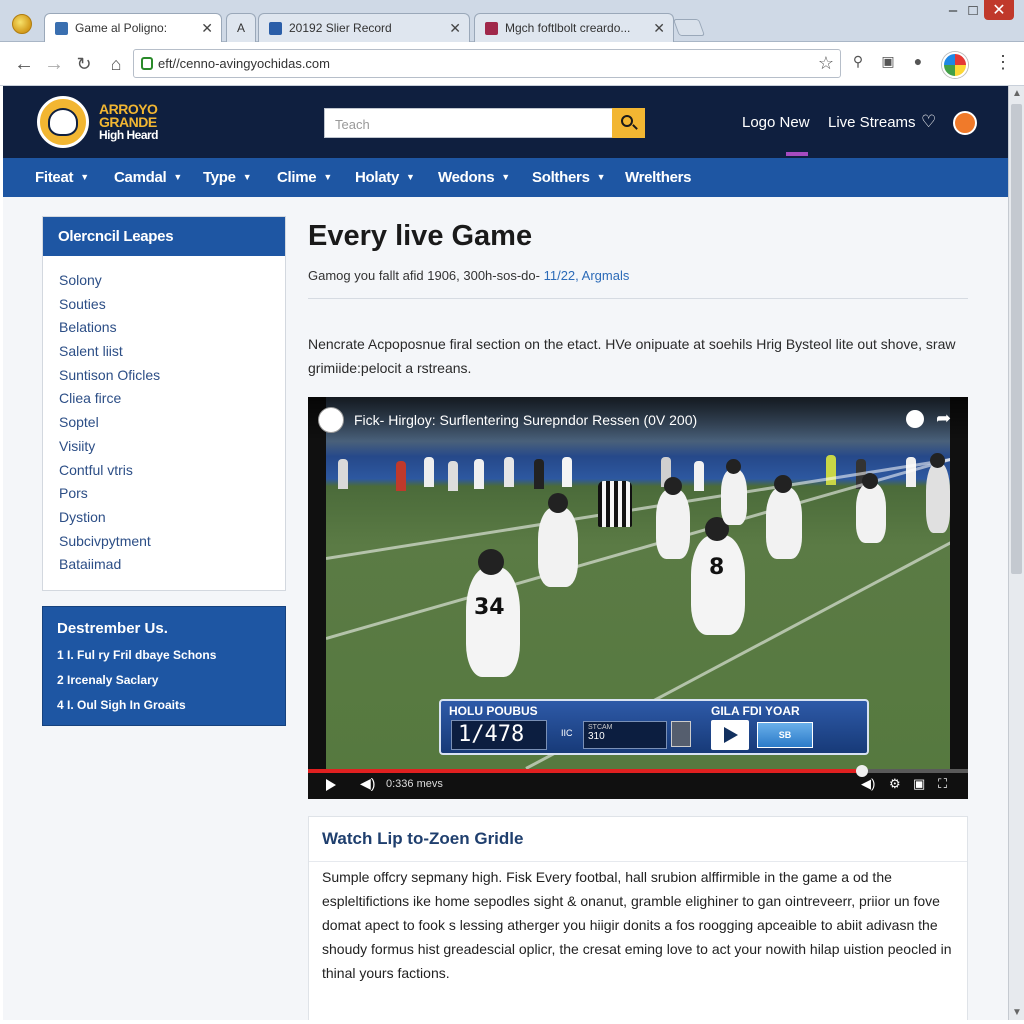 This screenshot has width=1024, height=1024. What do you see at coordinates (999, 10) in the screenshot?
I see `close-window-button: ✕` at bounding box center [999, 10].